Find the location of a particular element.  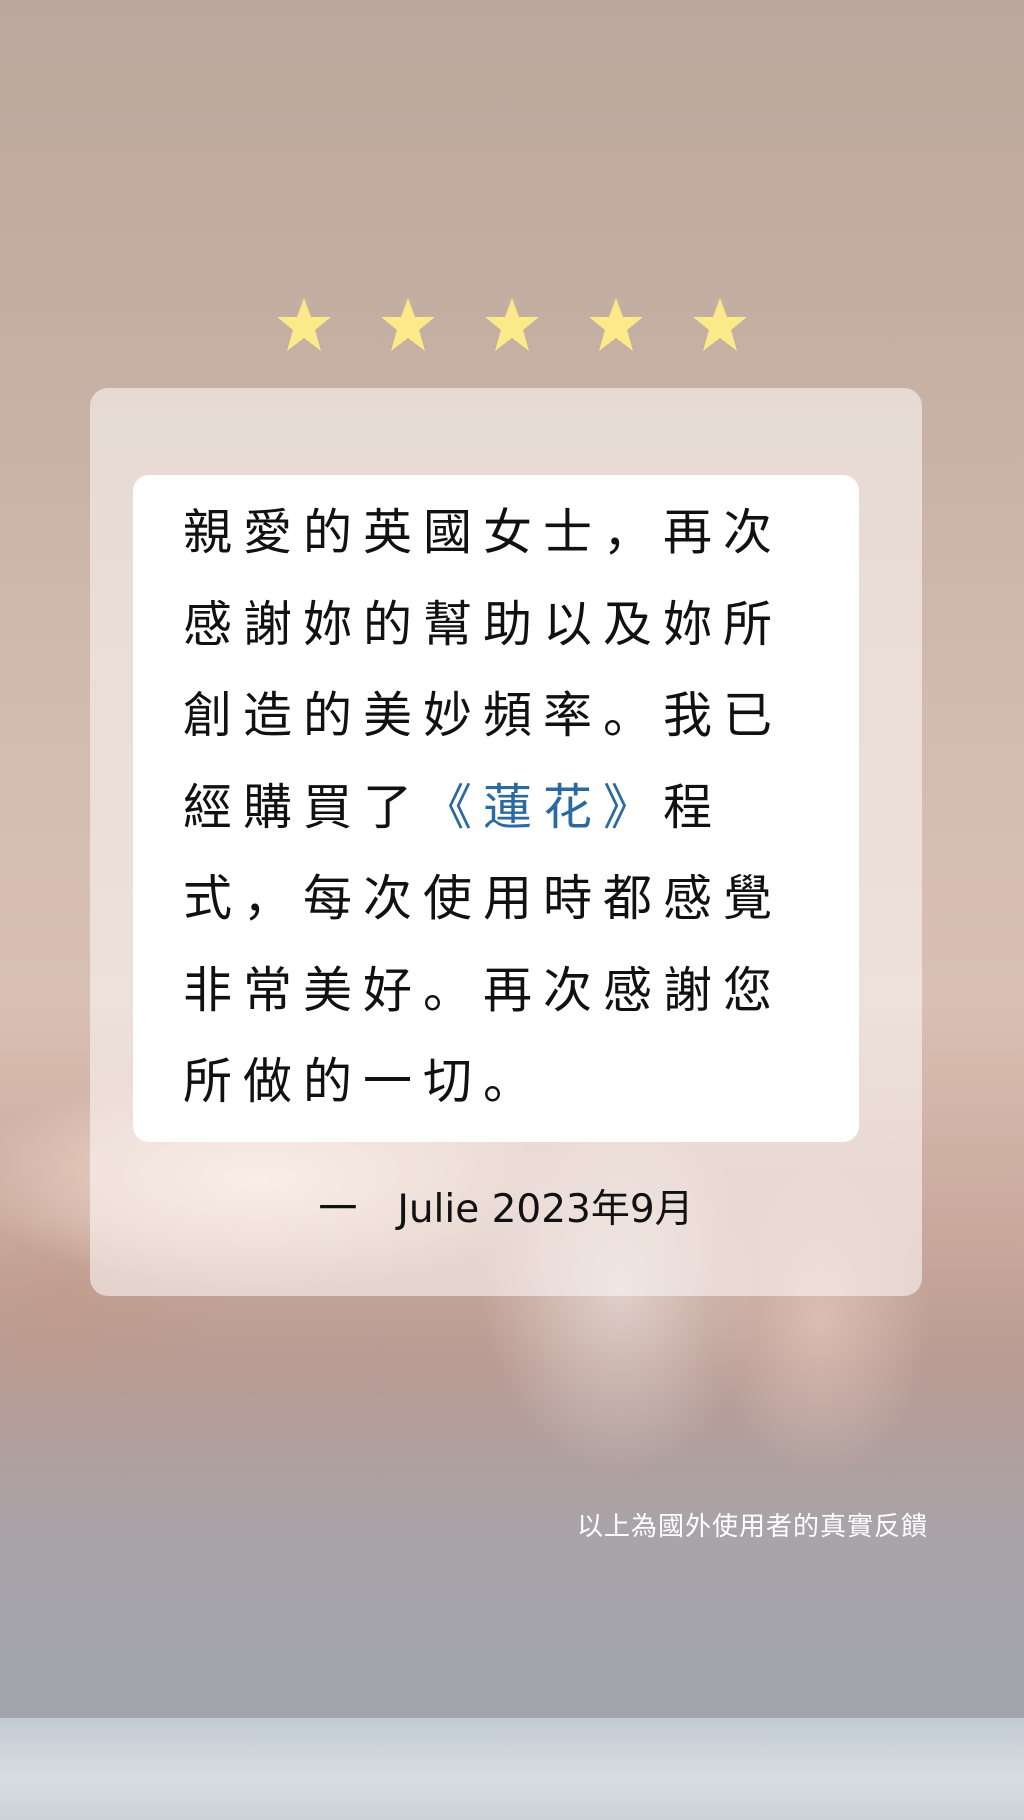

testimonial-signature: 一 Julie 2023年9月 is located at coordinates (506, 1206).